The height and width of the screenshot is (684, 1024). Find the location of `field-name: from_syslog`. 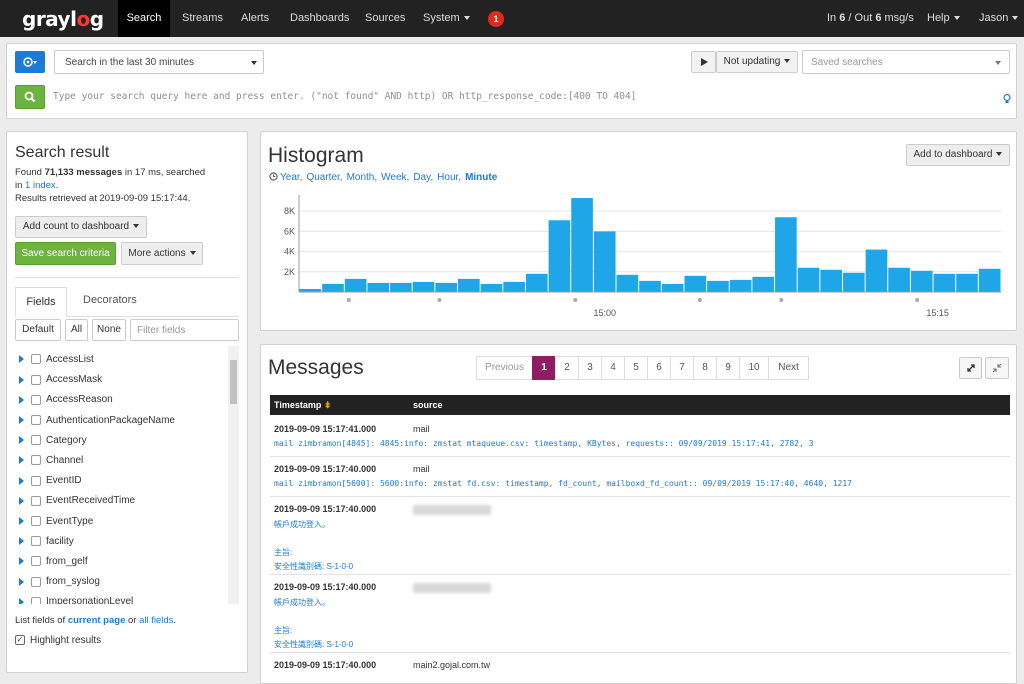

field-name: from_syslog is located at coordinates (73, 581).